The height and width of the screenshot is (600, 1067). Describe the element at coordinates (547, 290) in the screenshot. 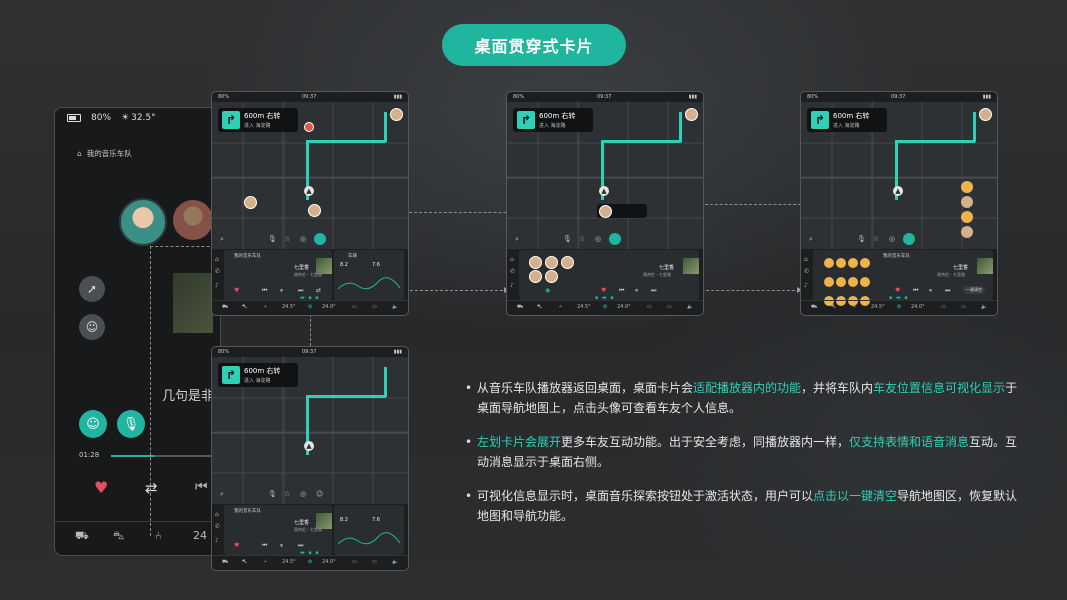

I see `explore-icon: ◉` at that location.